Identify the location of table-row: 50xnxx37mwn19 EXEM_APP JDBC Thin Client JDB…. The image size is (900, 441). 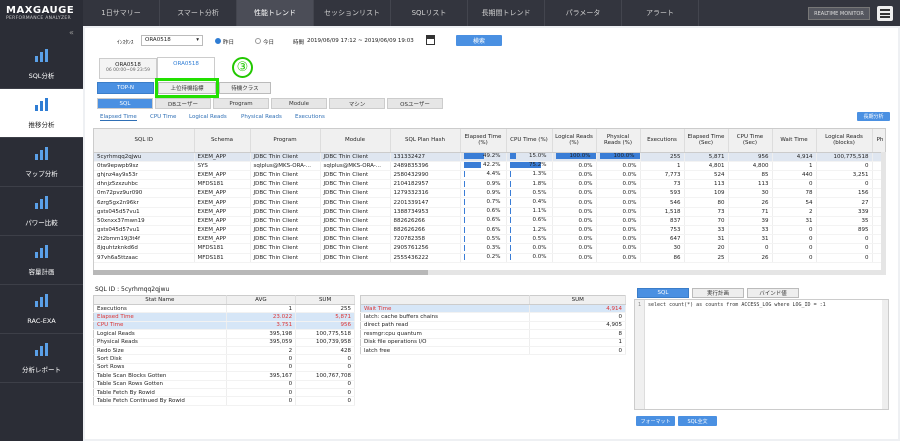
(489, 221).